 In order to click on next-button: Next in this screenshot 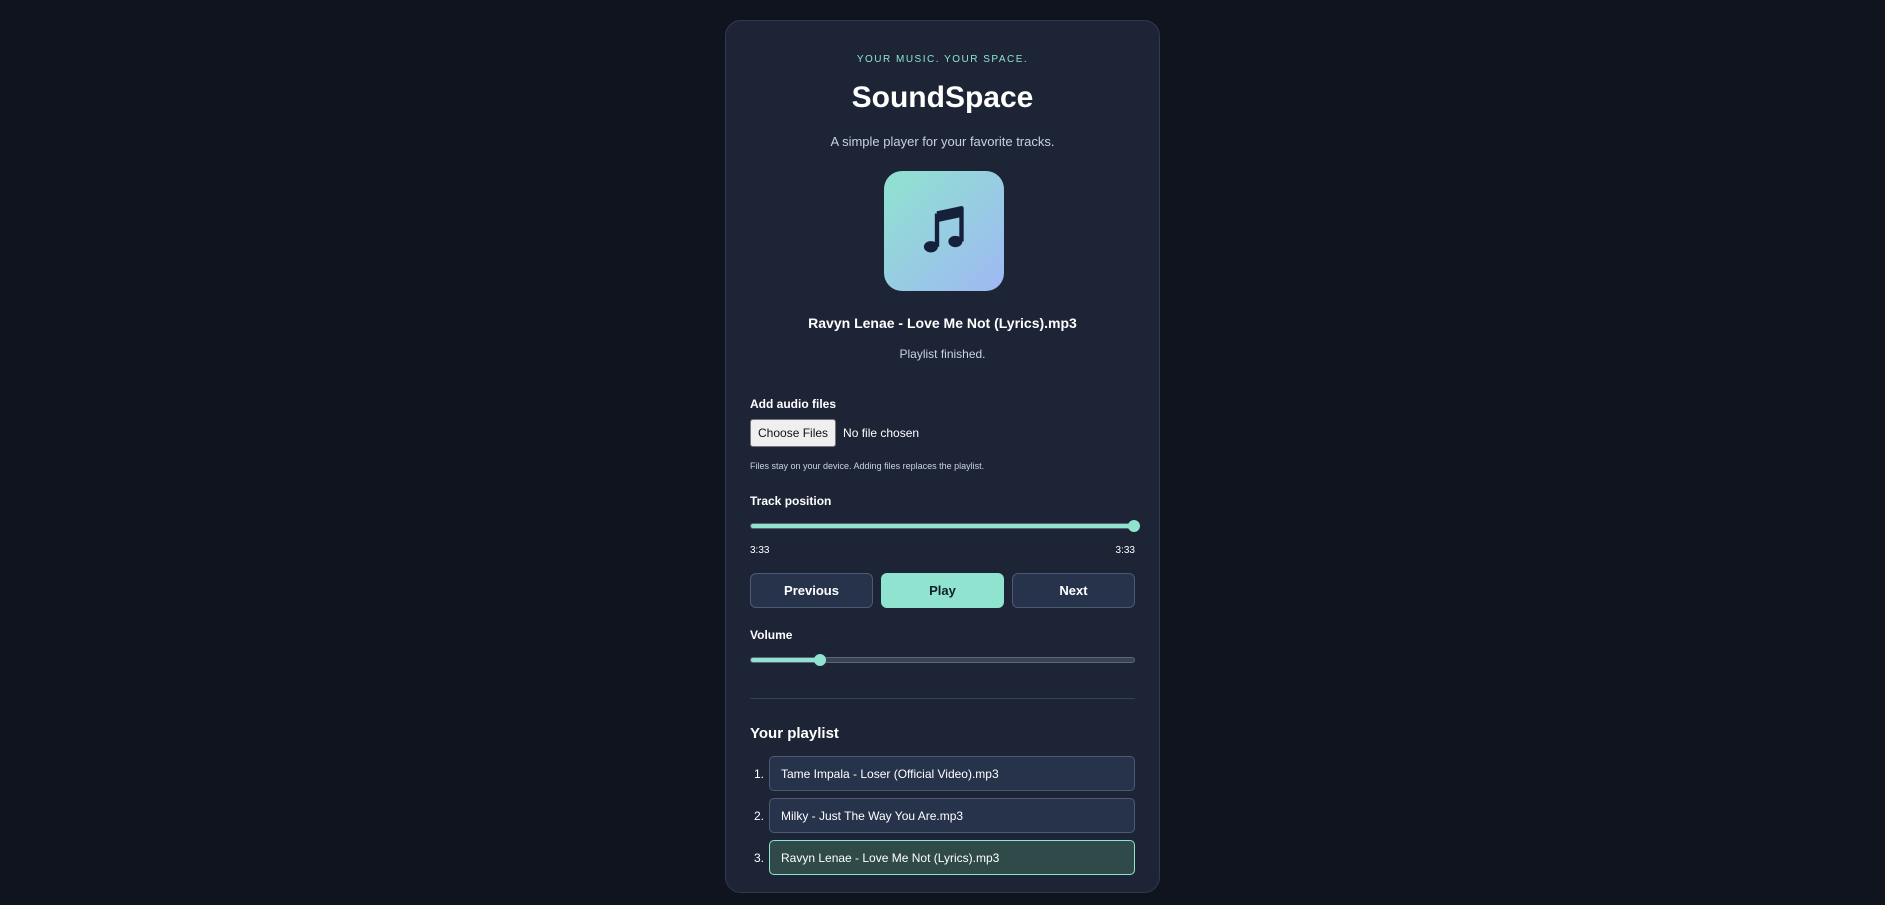, I will do `click(1073, 590)`.